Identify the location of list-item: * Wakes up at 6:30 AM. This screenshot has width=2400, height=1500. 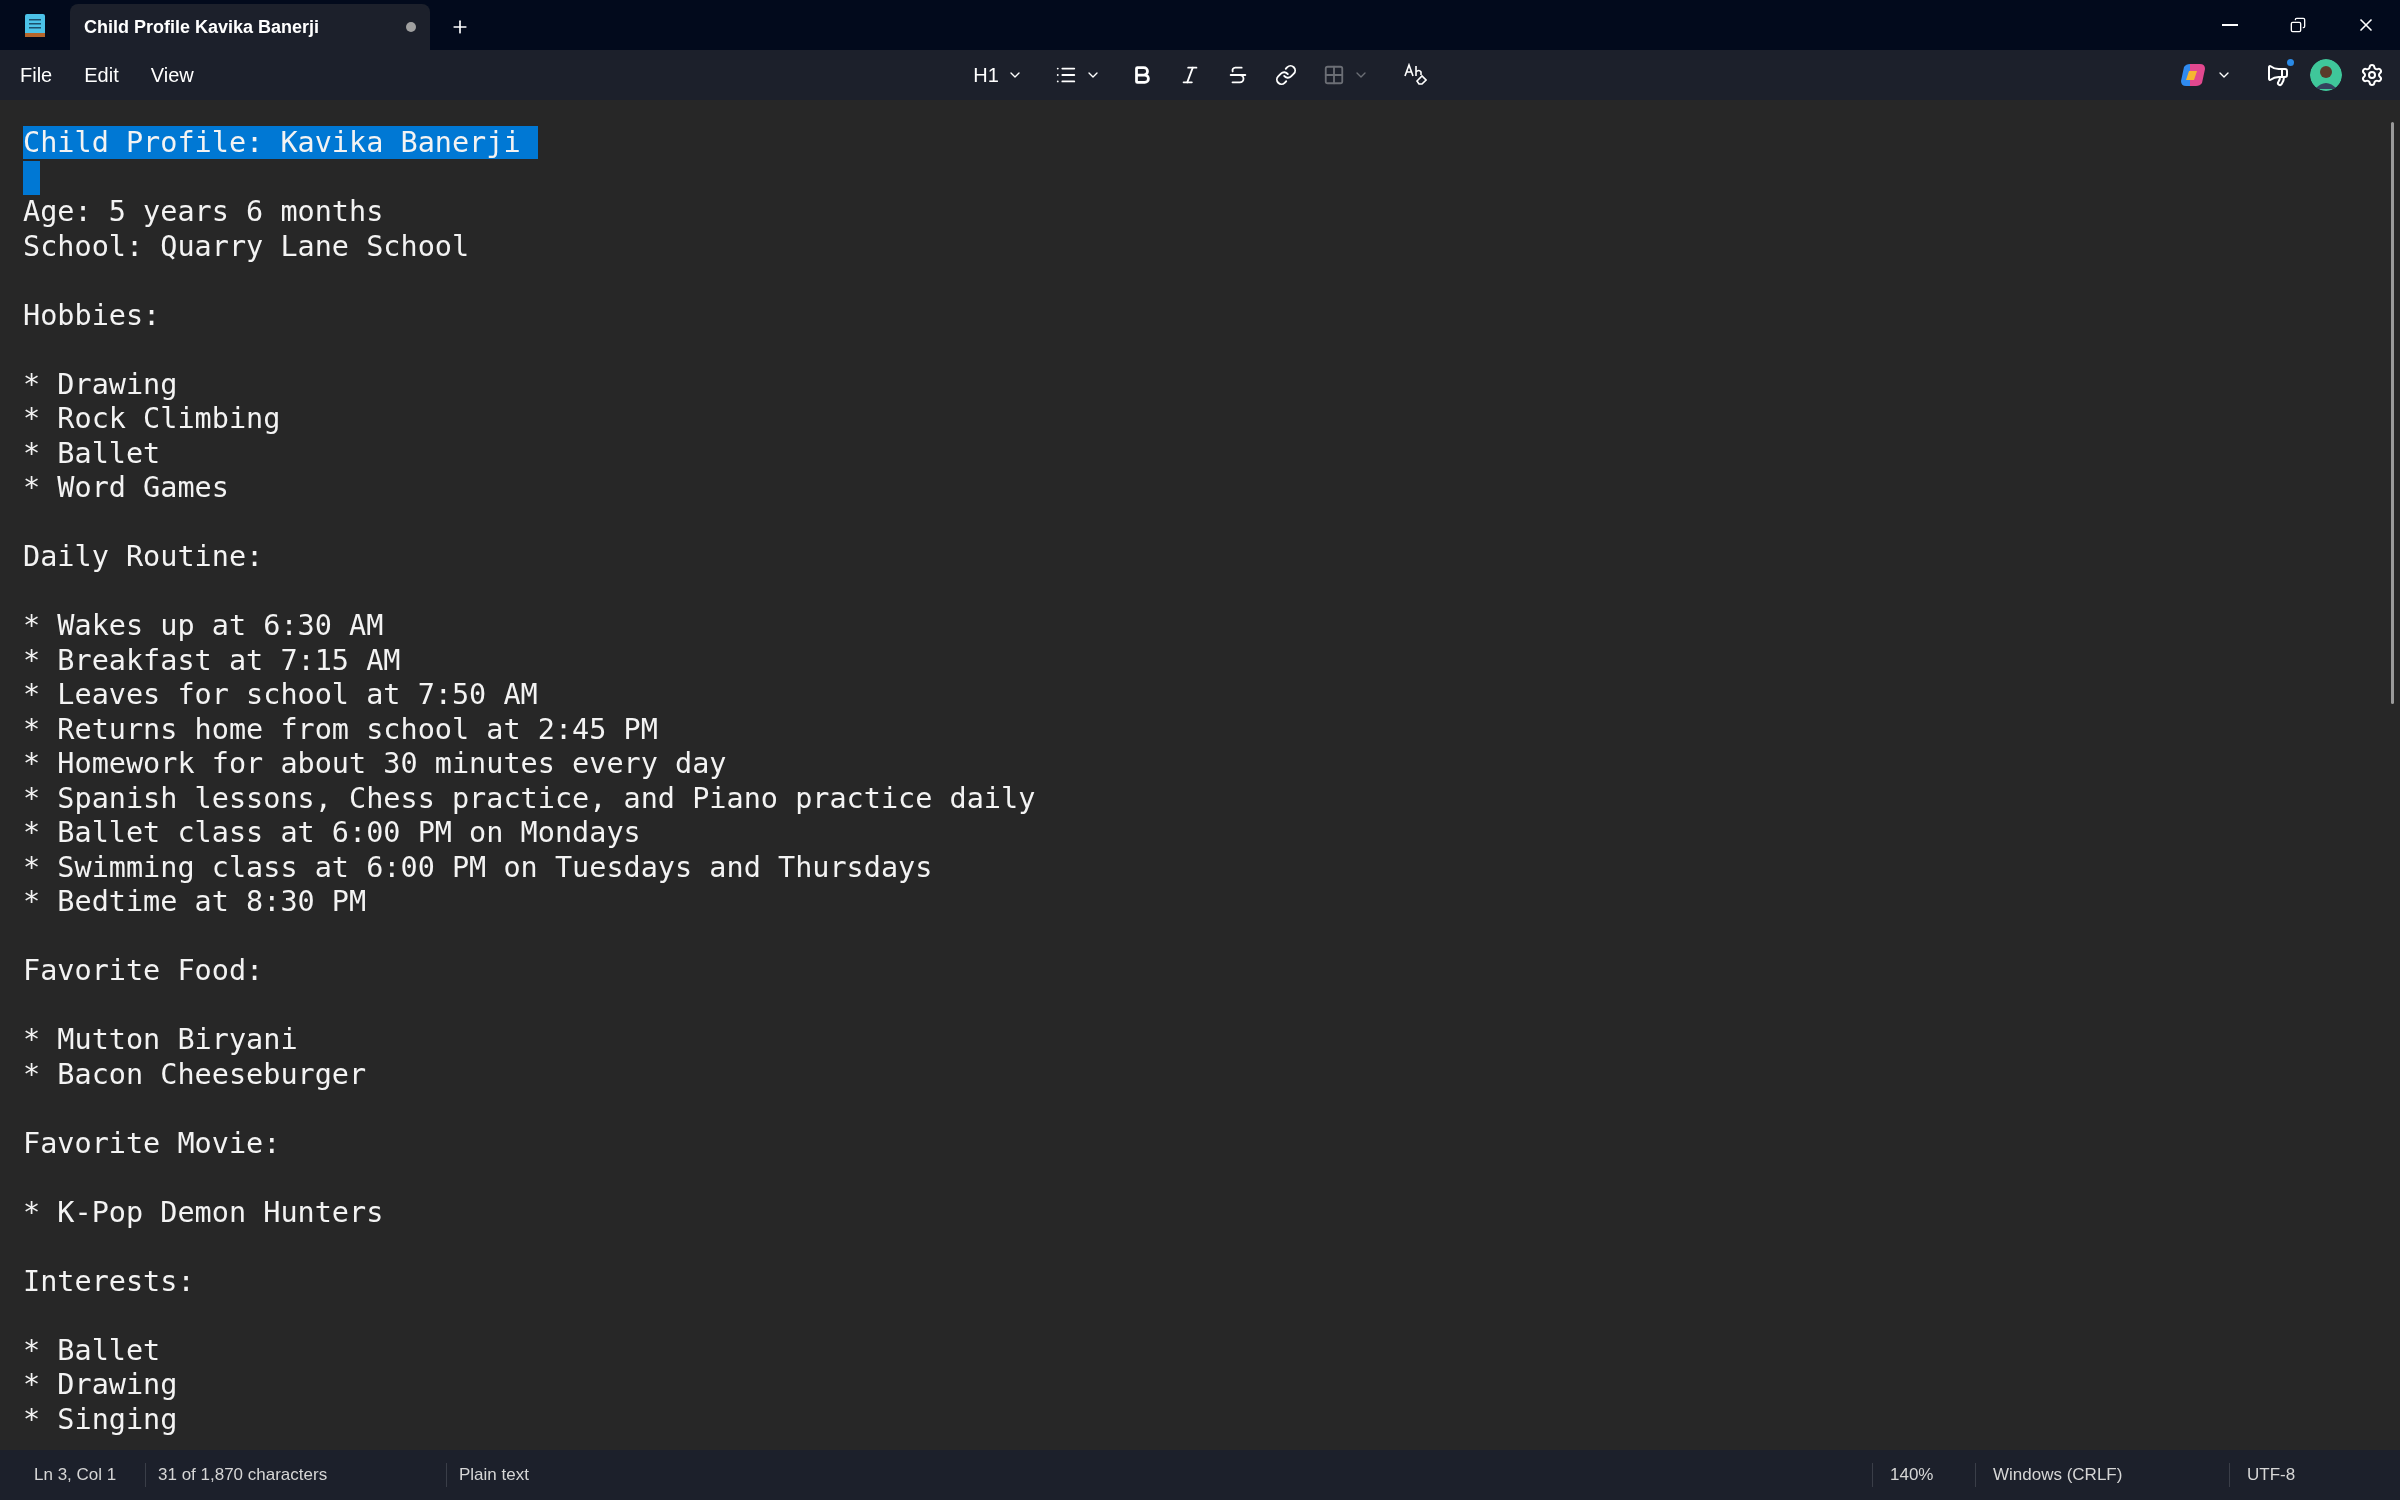
(203, 625).